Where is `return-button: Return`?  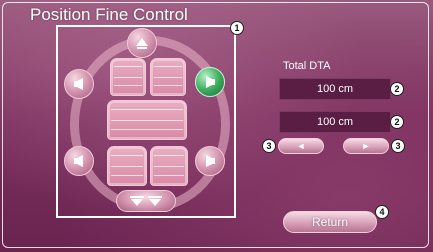
return-button: Return is located at coordinates (330, 222).